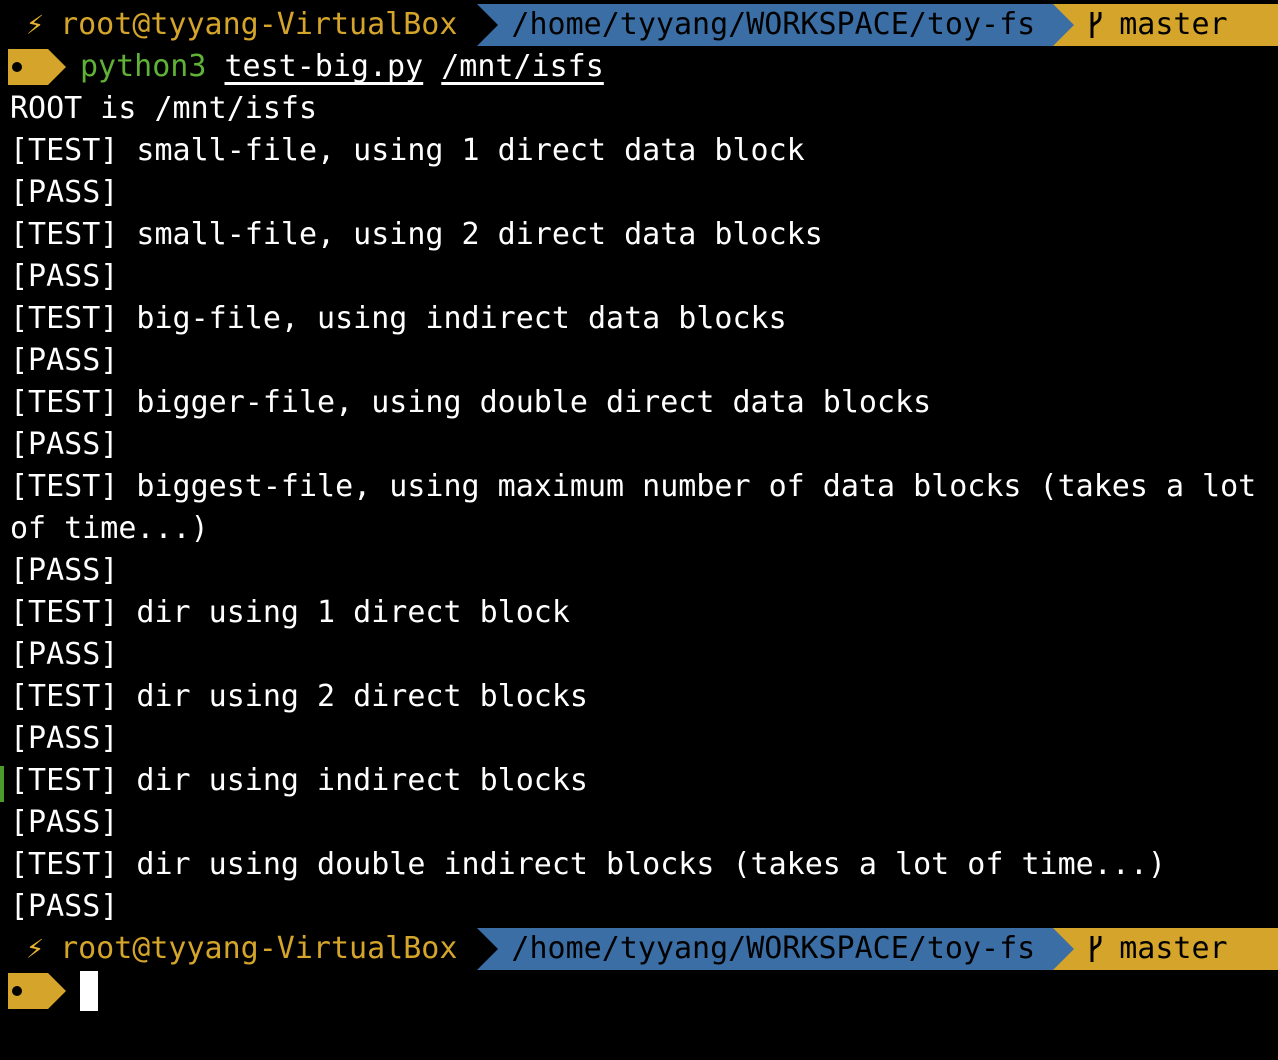 The image size is (1278, 1060). Describe the element at coordinates (290, 612) in the screenshot. I see `output-line: [TEST] dir using 1 direct block` at that location.